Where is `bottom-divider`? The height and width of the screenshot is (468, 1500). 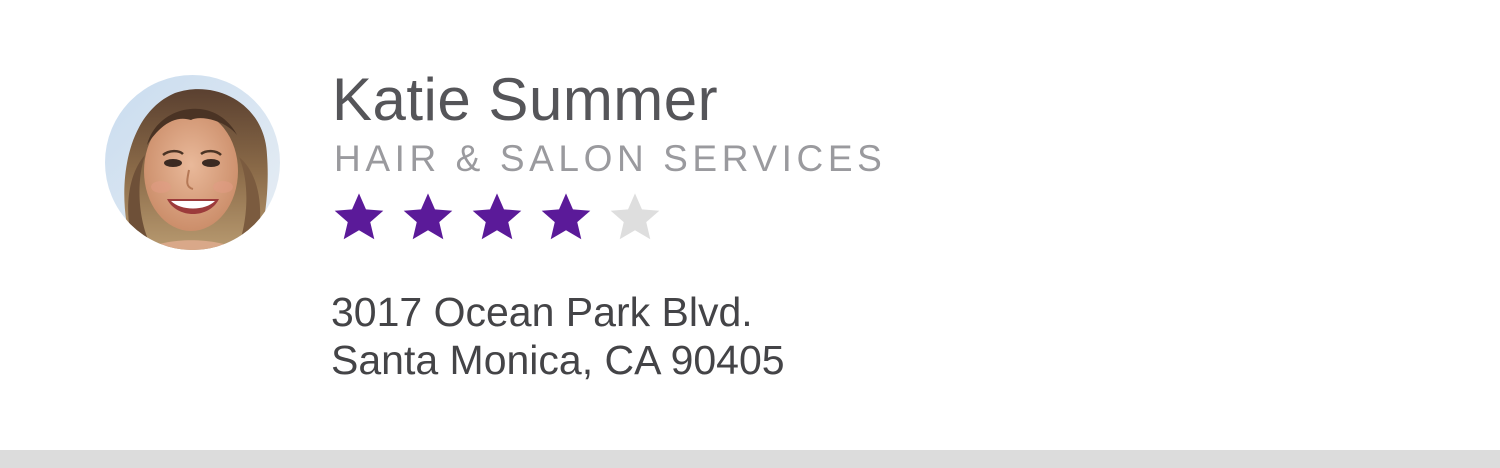 bottom-divider is located at coordinates (750, 459).